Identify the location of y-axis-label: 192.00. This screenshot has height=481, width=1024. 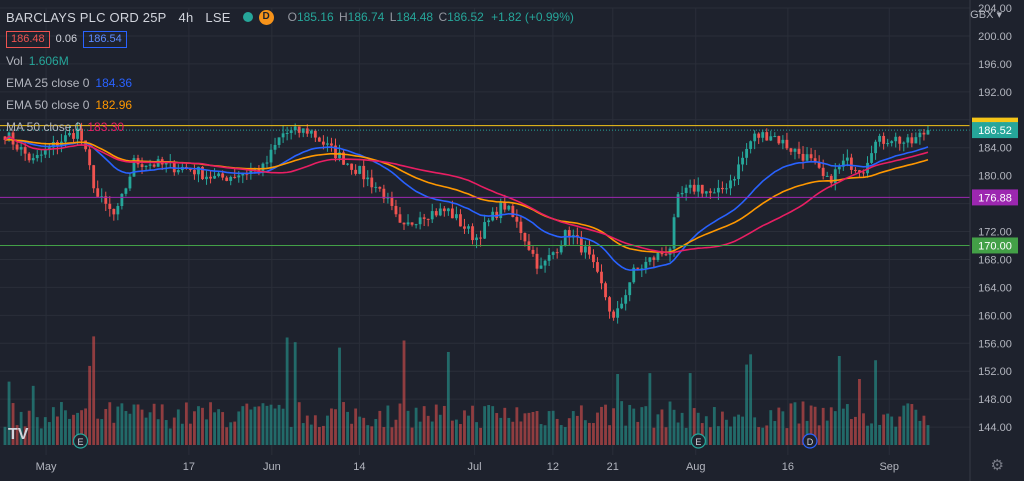
(995, 93).